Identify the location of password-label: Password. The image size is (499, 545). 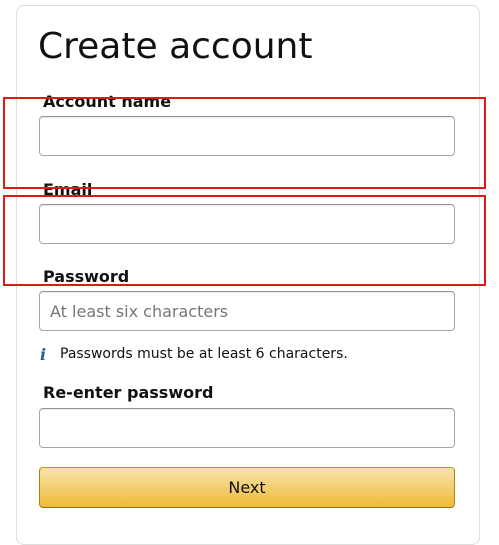
(86, 276).